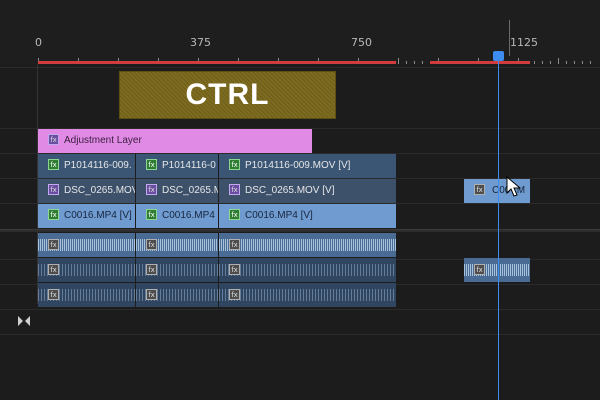  I want to click on v2-clip-3: fx DSC_0265.MOV [V], so click(307, 191).